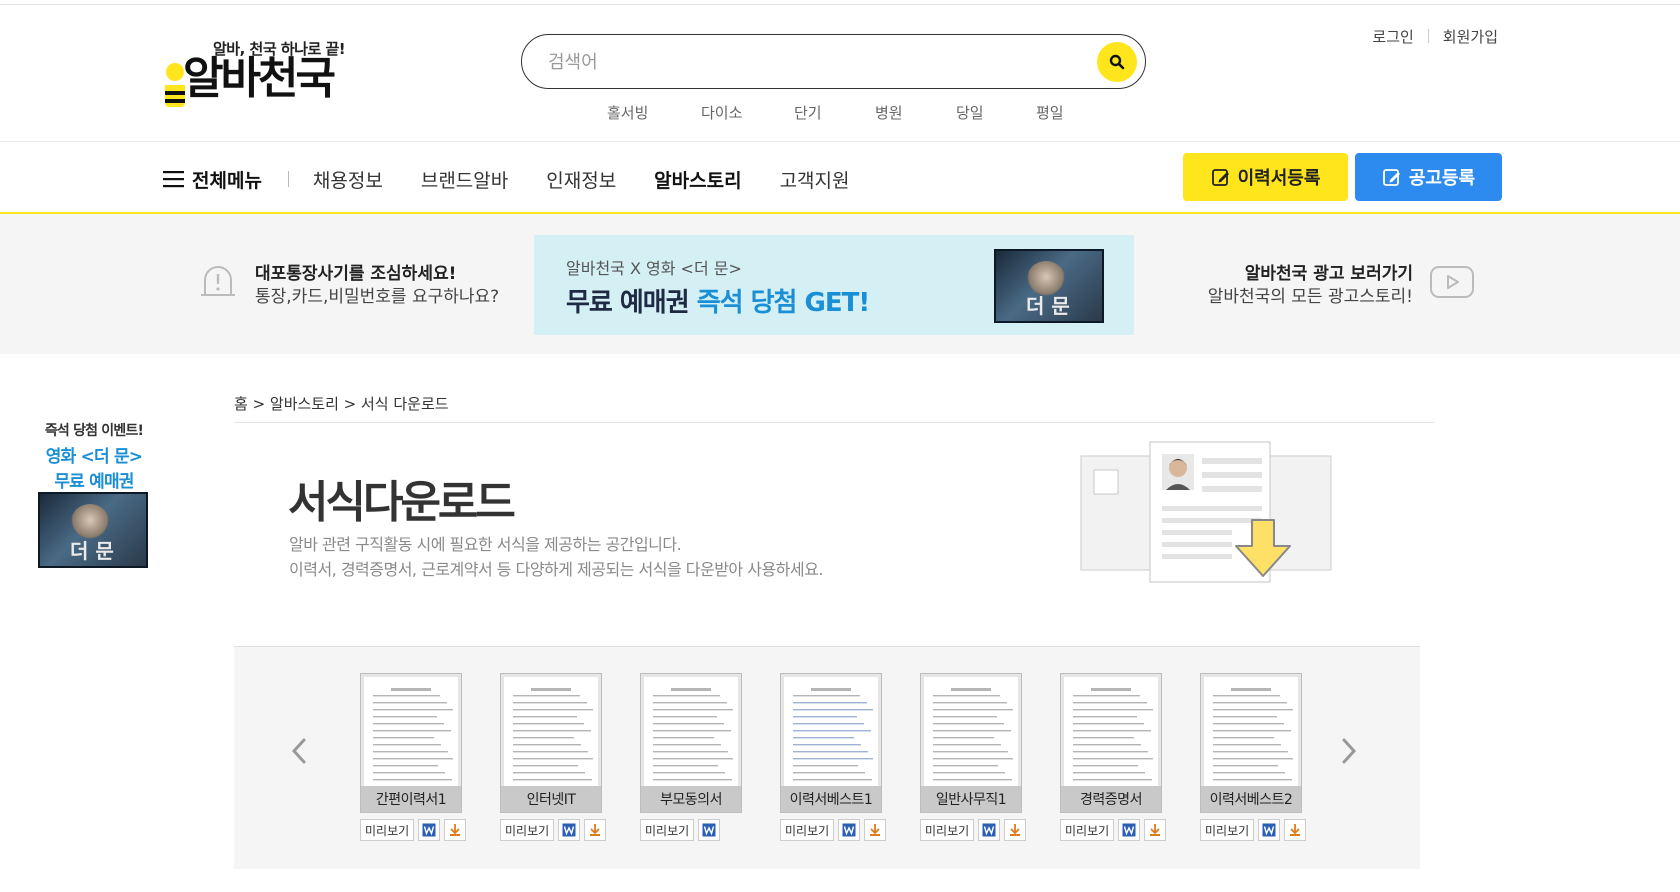 The height and width of the screenshot is (892, 1680). What do you see at coordinates (970, 112) in the screenshot?
I see `keyword-link: 당일` at bounding box center [970, 112].